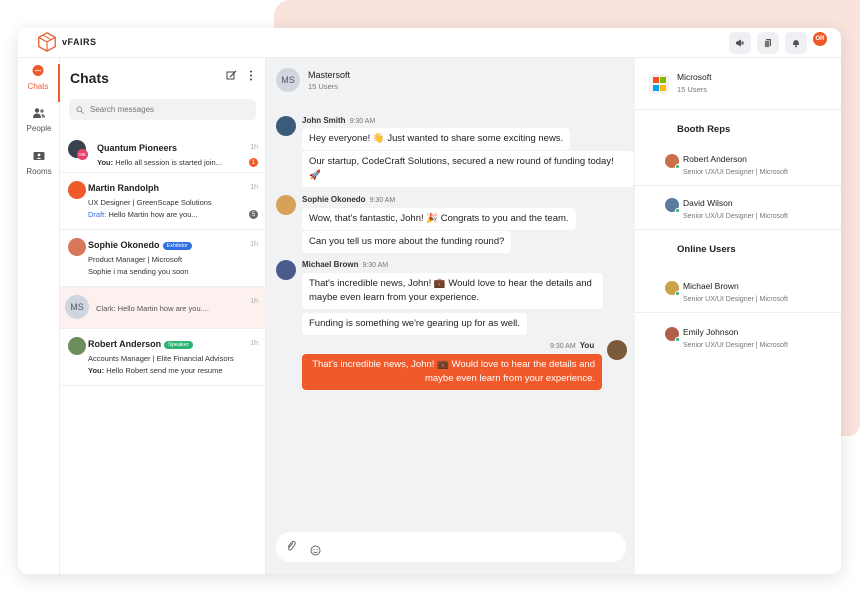 The width and height of the screenshot is (860, 600). Describe the element at coordinates (39, 119) in the screenshot. I see `nav-people: People` at that location.